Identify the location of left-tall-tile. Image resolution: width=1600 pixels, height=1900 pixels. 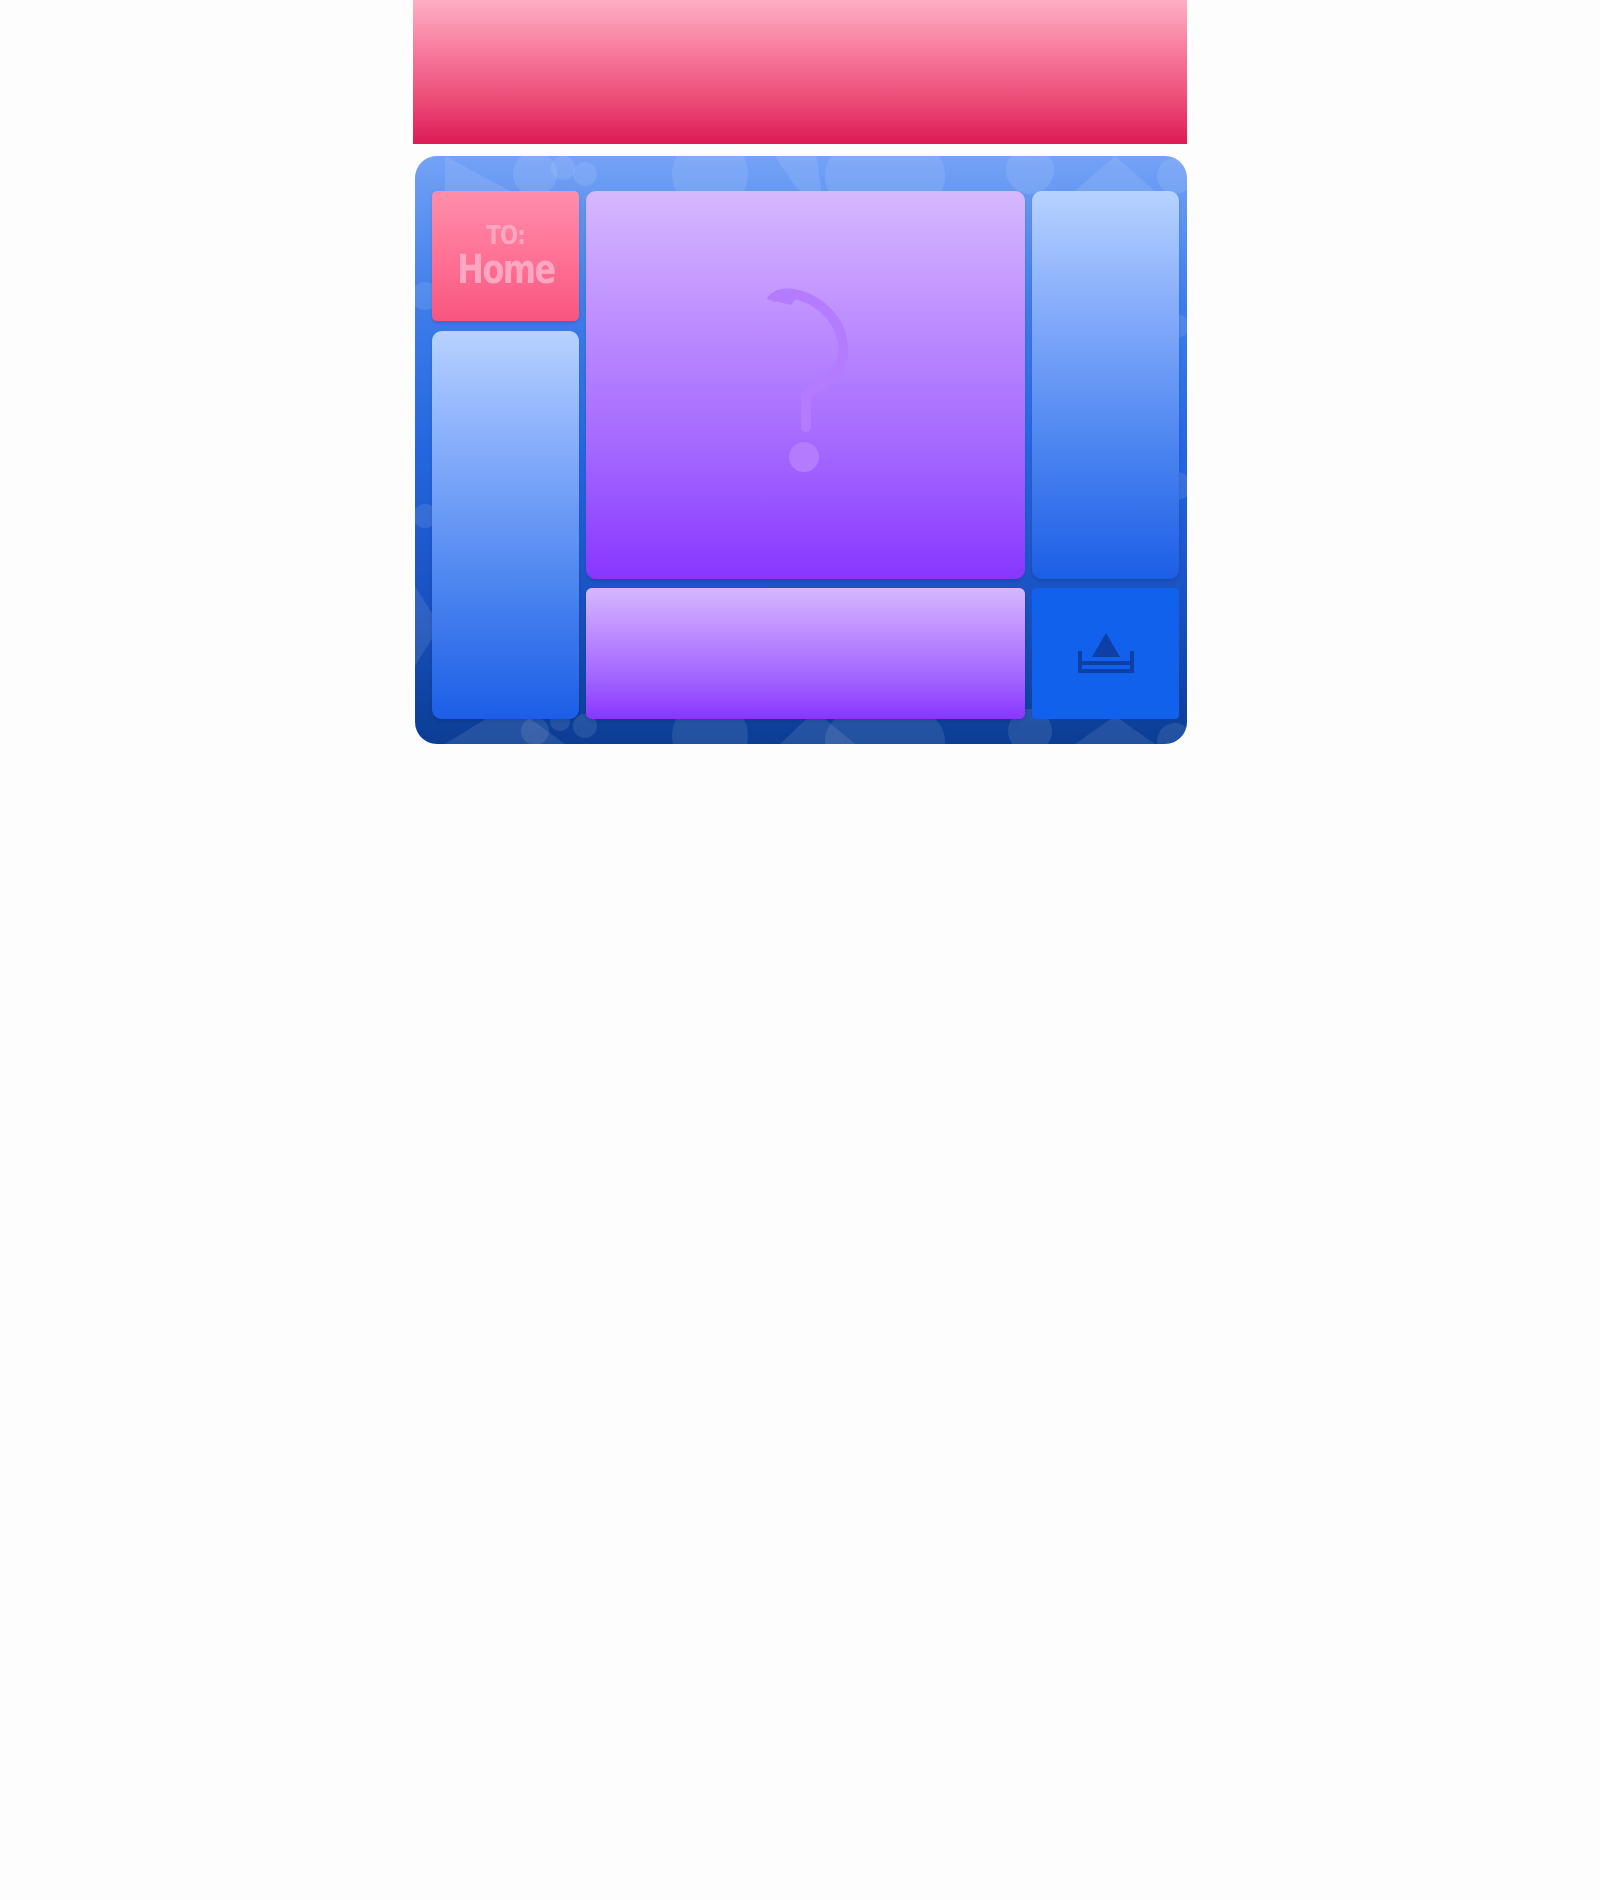
(505, 525).